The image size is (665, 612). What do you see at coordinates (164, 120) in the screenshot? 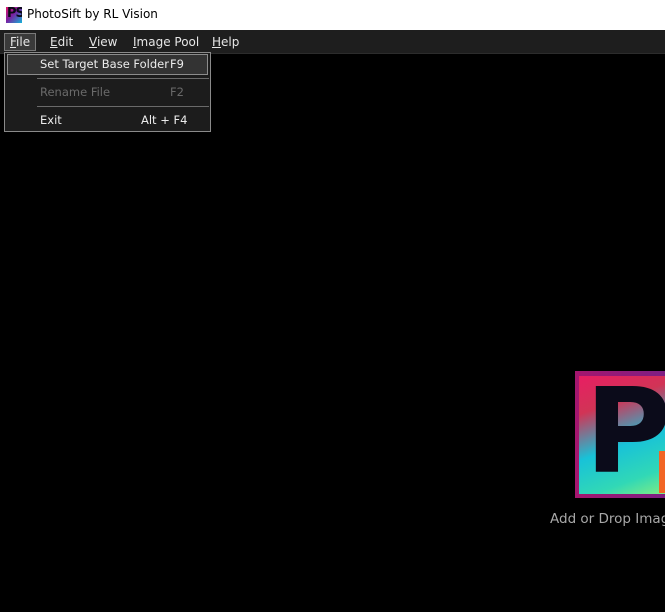
I see `menu-item-shortcut: Alt + F4` at bounding box center [164, 120].